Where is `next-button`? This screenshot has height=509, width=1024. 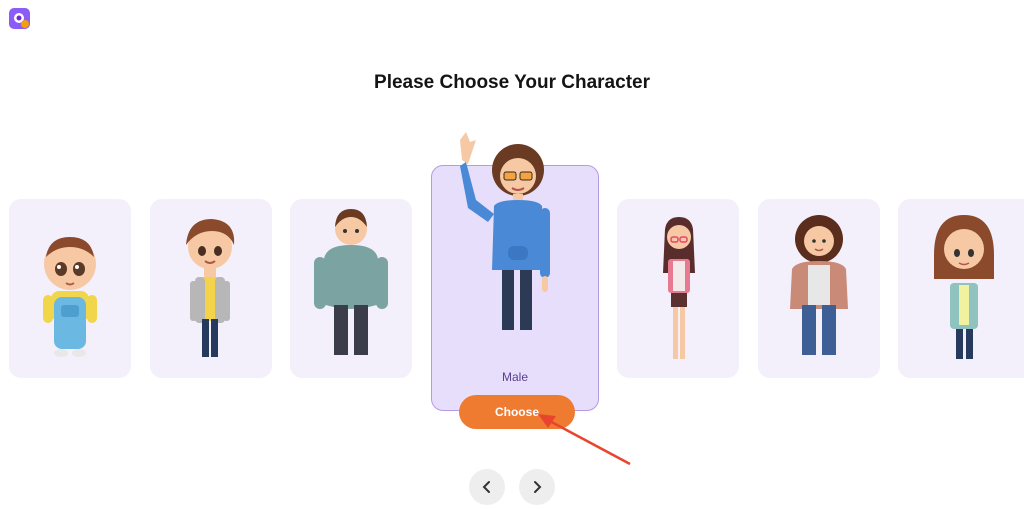 next-button is located at coordinates (537, 487).